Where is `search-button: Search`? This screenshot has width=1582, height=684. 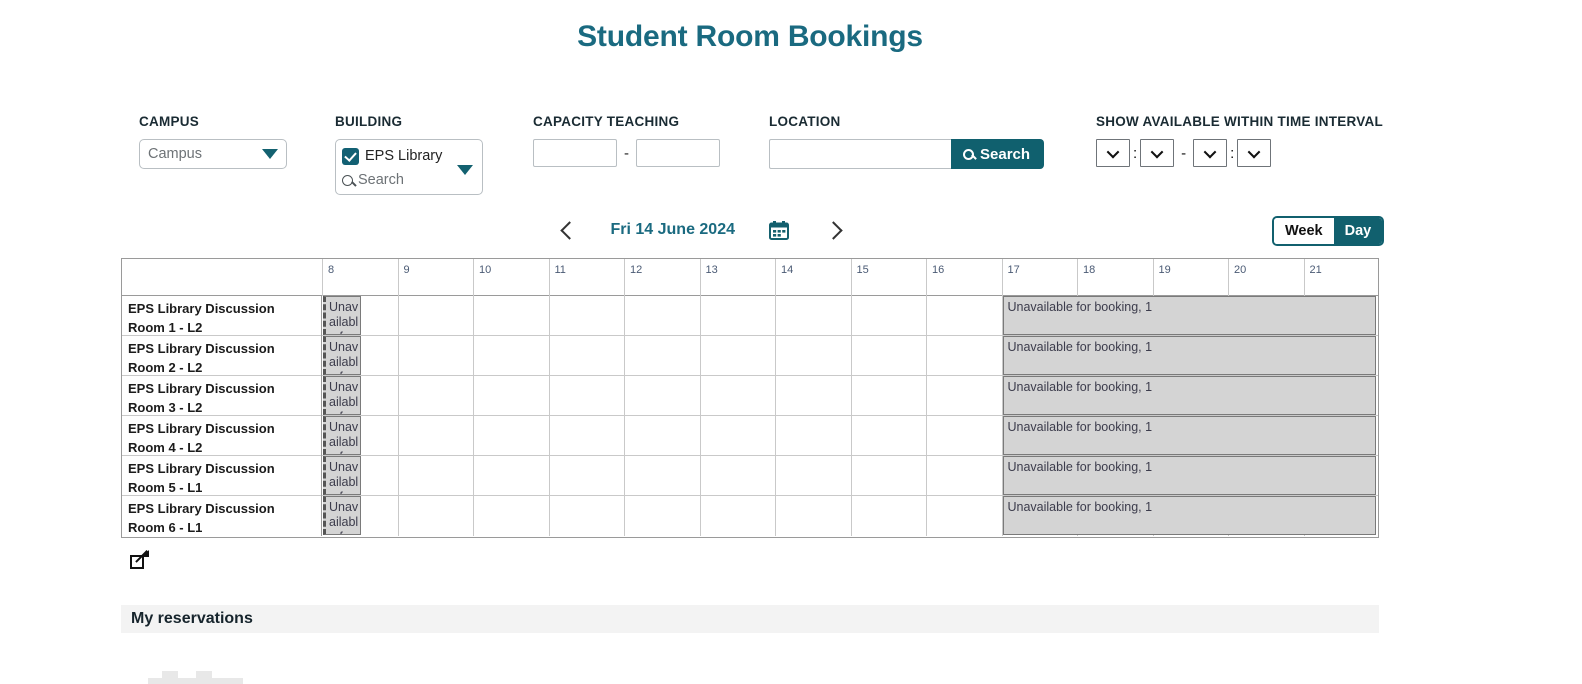
search-button: Search is located at coordinates (998, 154).